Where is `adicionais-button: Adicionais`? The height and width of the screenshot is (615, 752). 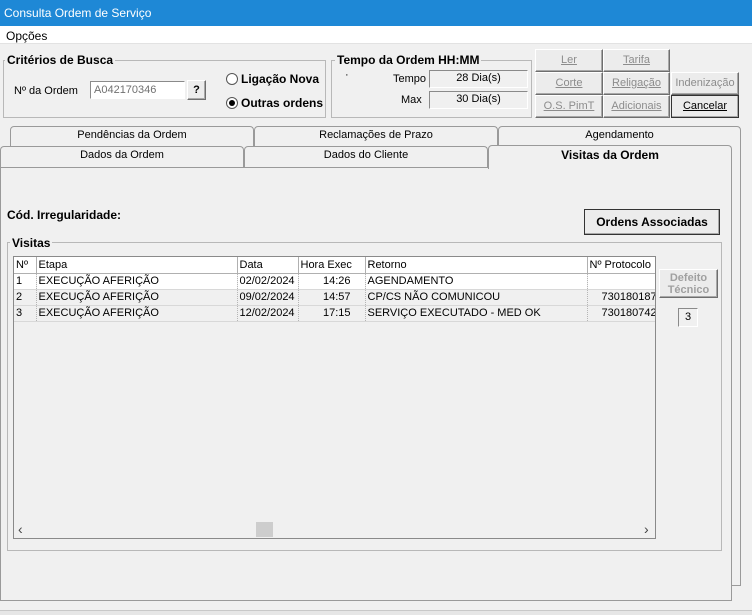
adicionais-button: Adicionais is located at coordinates (636, 106).